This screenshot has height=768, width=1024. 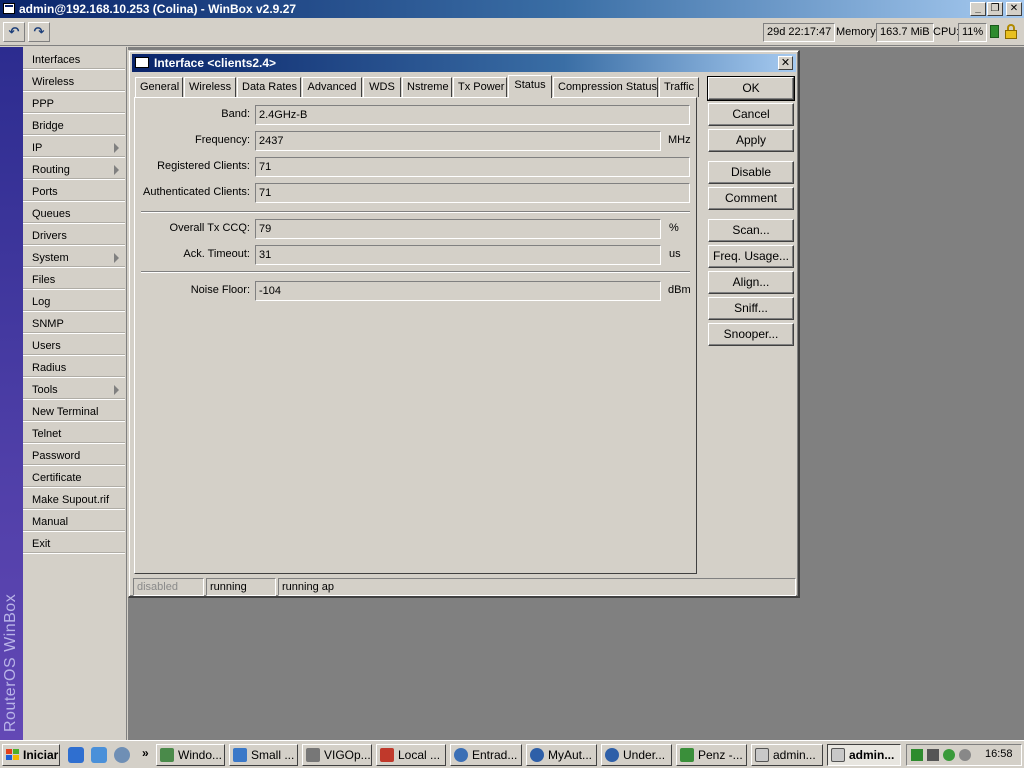 I want to click on tab-tx-power: Tx Power, so click(x=480, y=87).